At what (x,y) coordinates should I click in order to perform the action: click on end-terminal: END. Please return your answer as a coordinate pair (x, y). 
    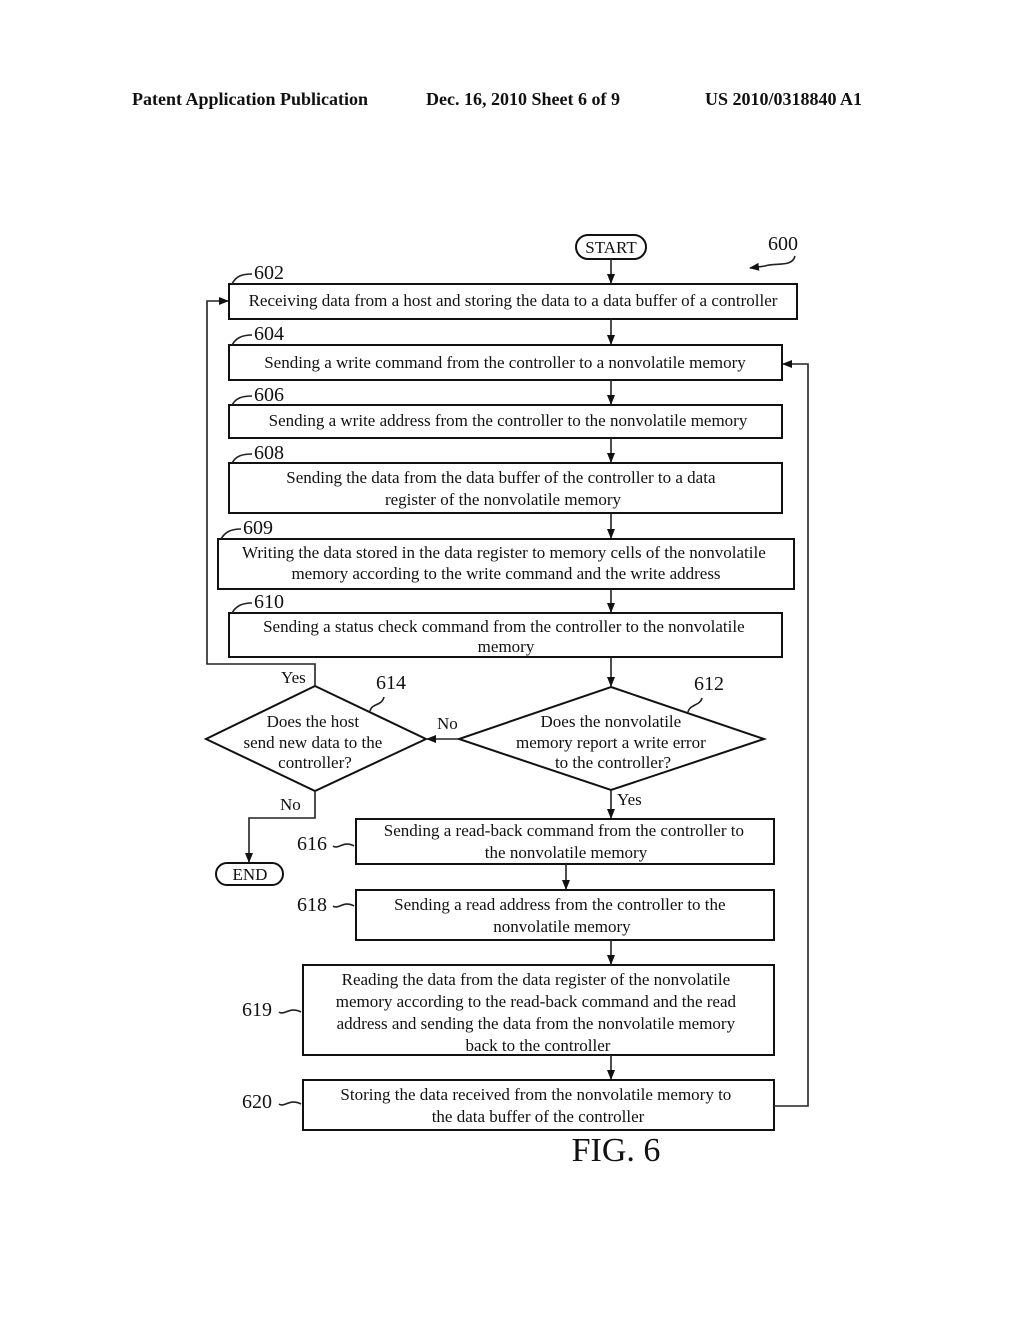
    Looking at the image, I should click on (249, 874).